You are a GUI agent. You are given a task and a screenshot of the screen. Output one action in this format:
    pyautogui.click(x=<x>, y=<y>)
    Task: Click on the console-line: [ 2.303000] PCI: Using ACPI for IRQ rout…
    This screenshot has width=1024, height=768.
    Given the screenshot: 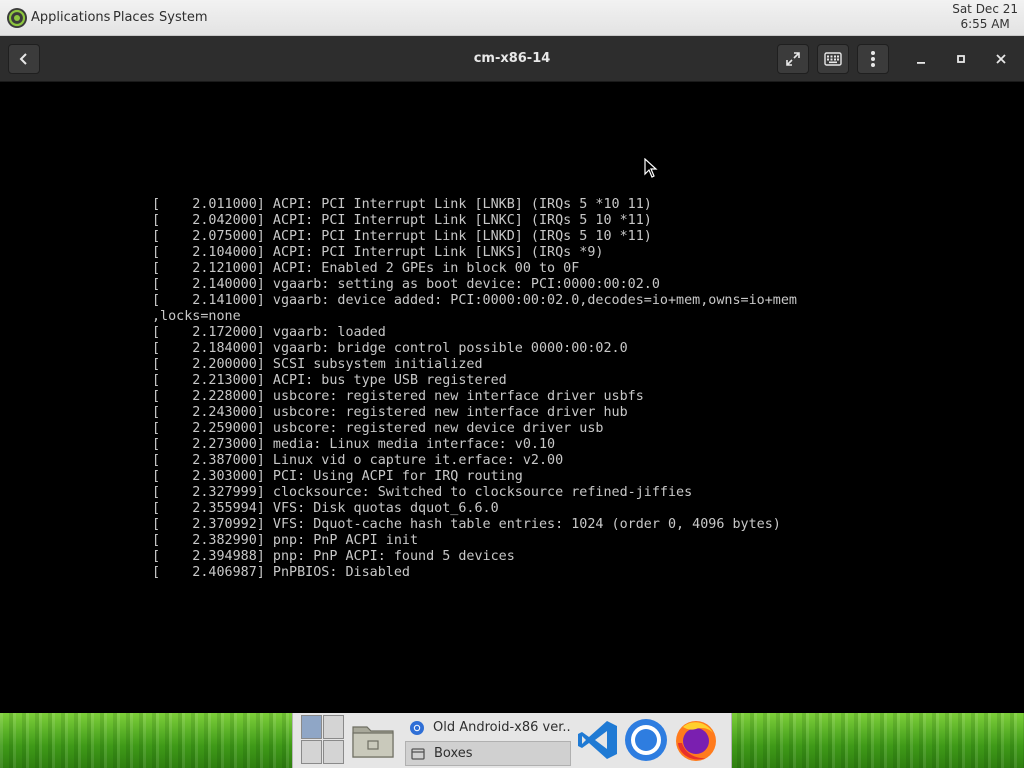 What is the action you would take?
    pyautogui.click(x=337, y=476)
    